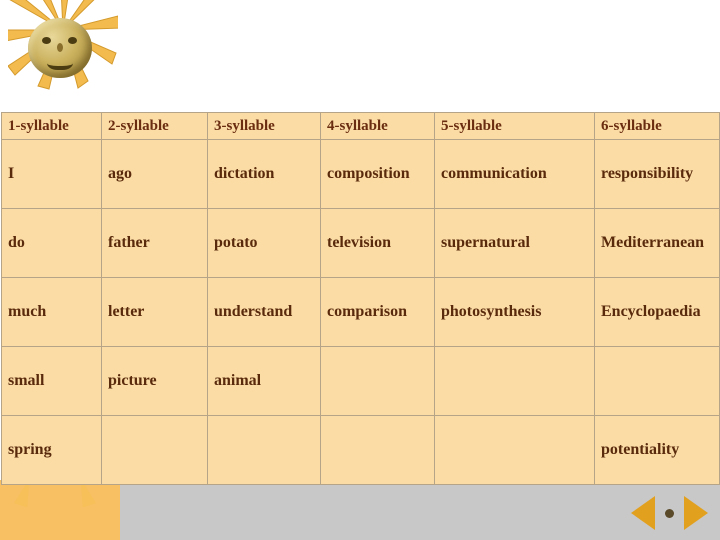 The height and width of the screenshot is (540, 720). Describe the element at coordinates (514, 126) in the screenshot. I see `column-header-5-syllable: 5-syllable` at that location.